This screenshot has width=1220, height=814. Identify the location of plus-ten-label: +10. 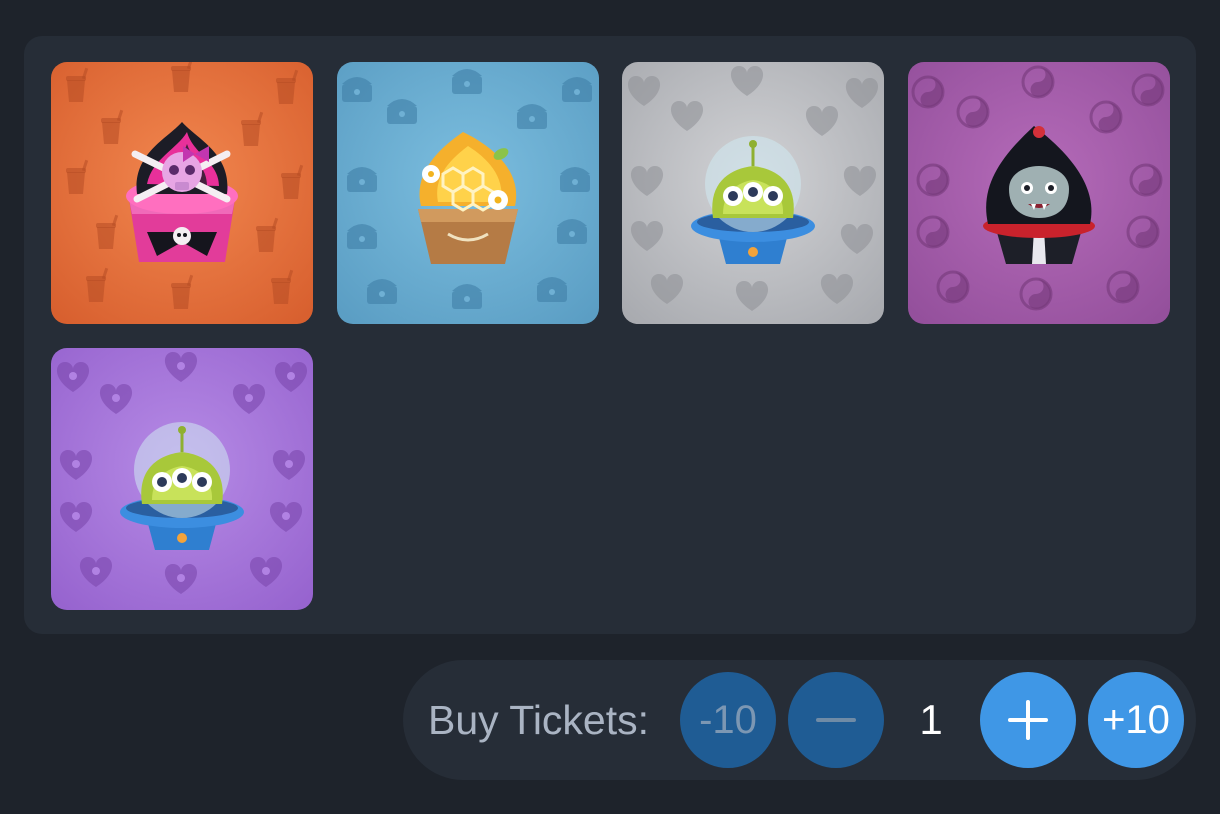
(1136, 719).